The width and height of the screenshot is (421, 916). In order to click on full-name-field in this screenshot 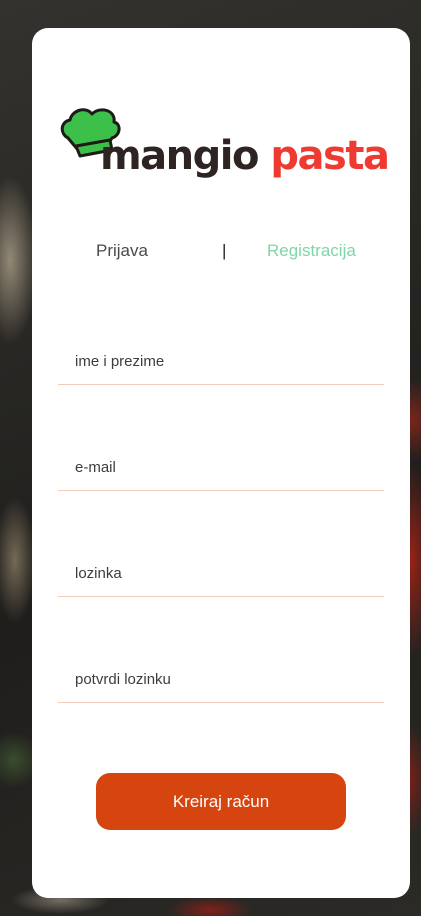, I will do `click(221, 362)`.